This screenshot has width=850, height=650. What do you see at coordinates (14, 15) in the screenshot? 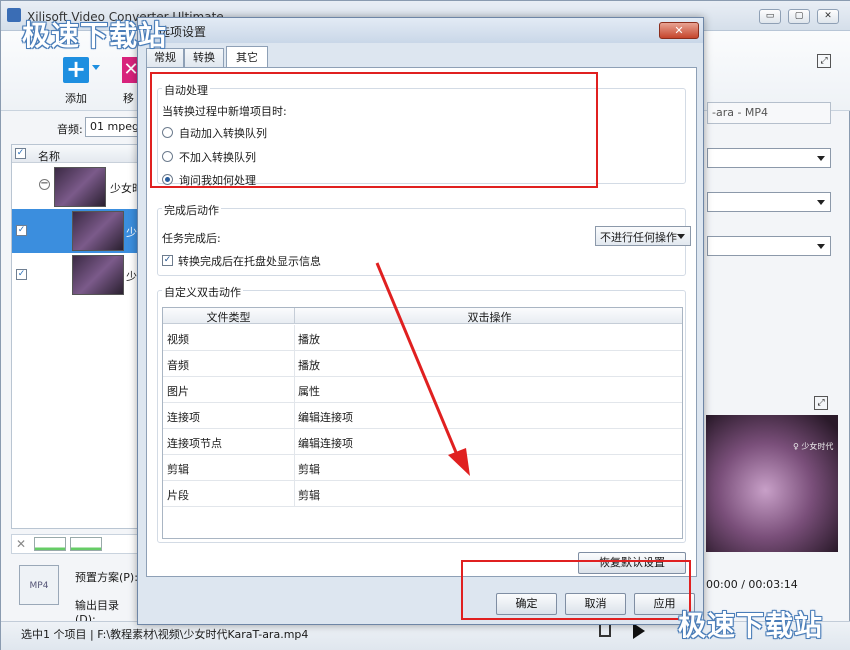
I see `app-logo-icon` at bounding box center [14, 15].